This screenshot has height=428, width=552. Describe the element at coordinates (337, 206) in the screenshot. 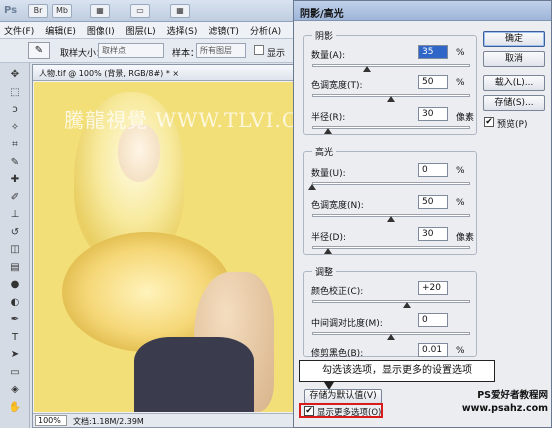

I see `highlights-tonal-width-label: 色调宽度(N):` at that location.